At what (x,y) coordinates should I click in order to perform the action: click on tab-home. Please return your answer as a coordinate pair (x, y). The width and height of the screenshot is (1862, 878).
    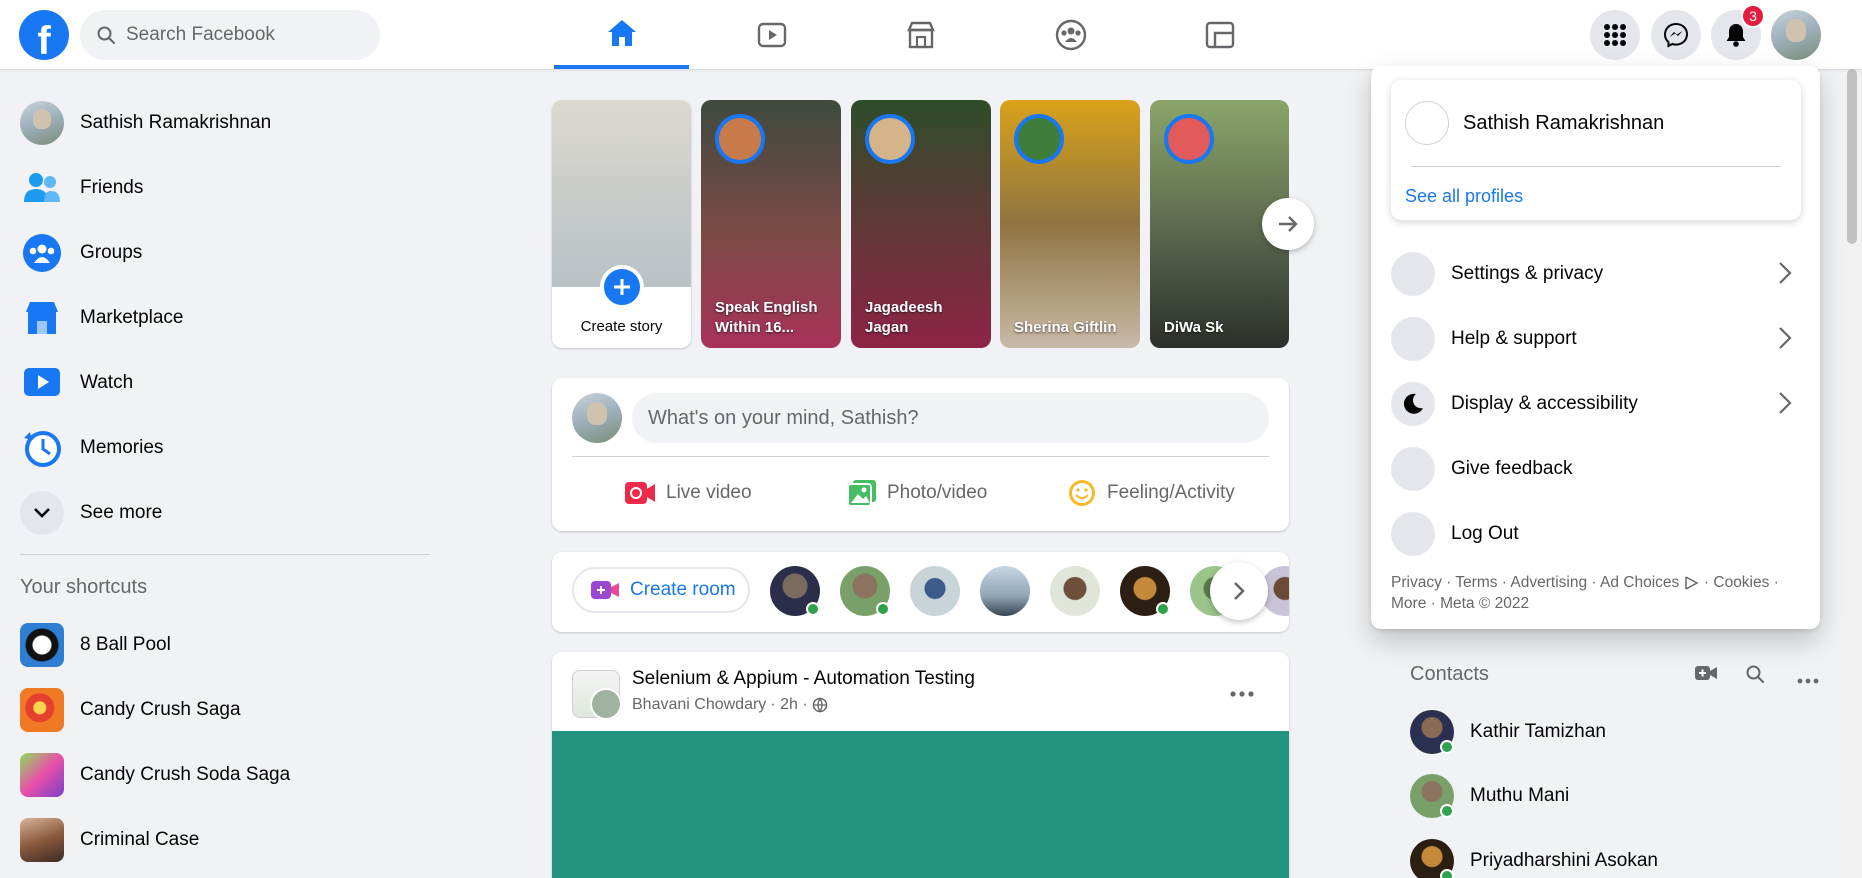
    Looking at the image, I should click on (621, 34).